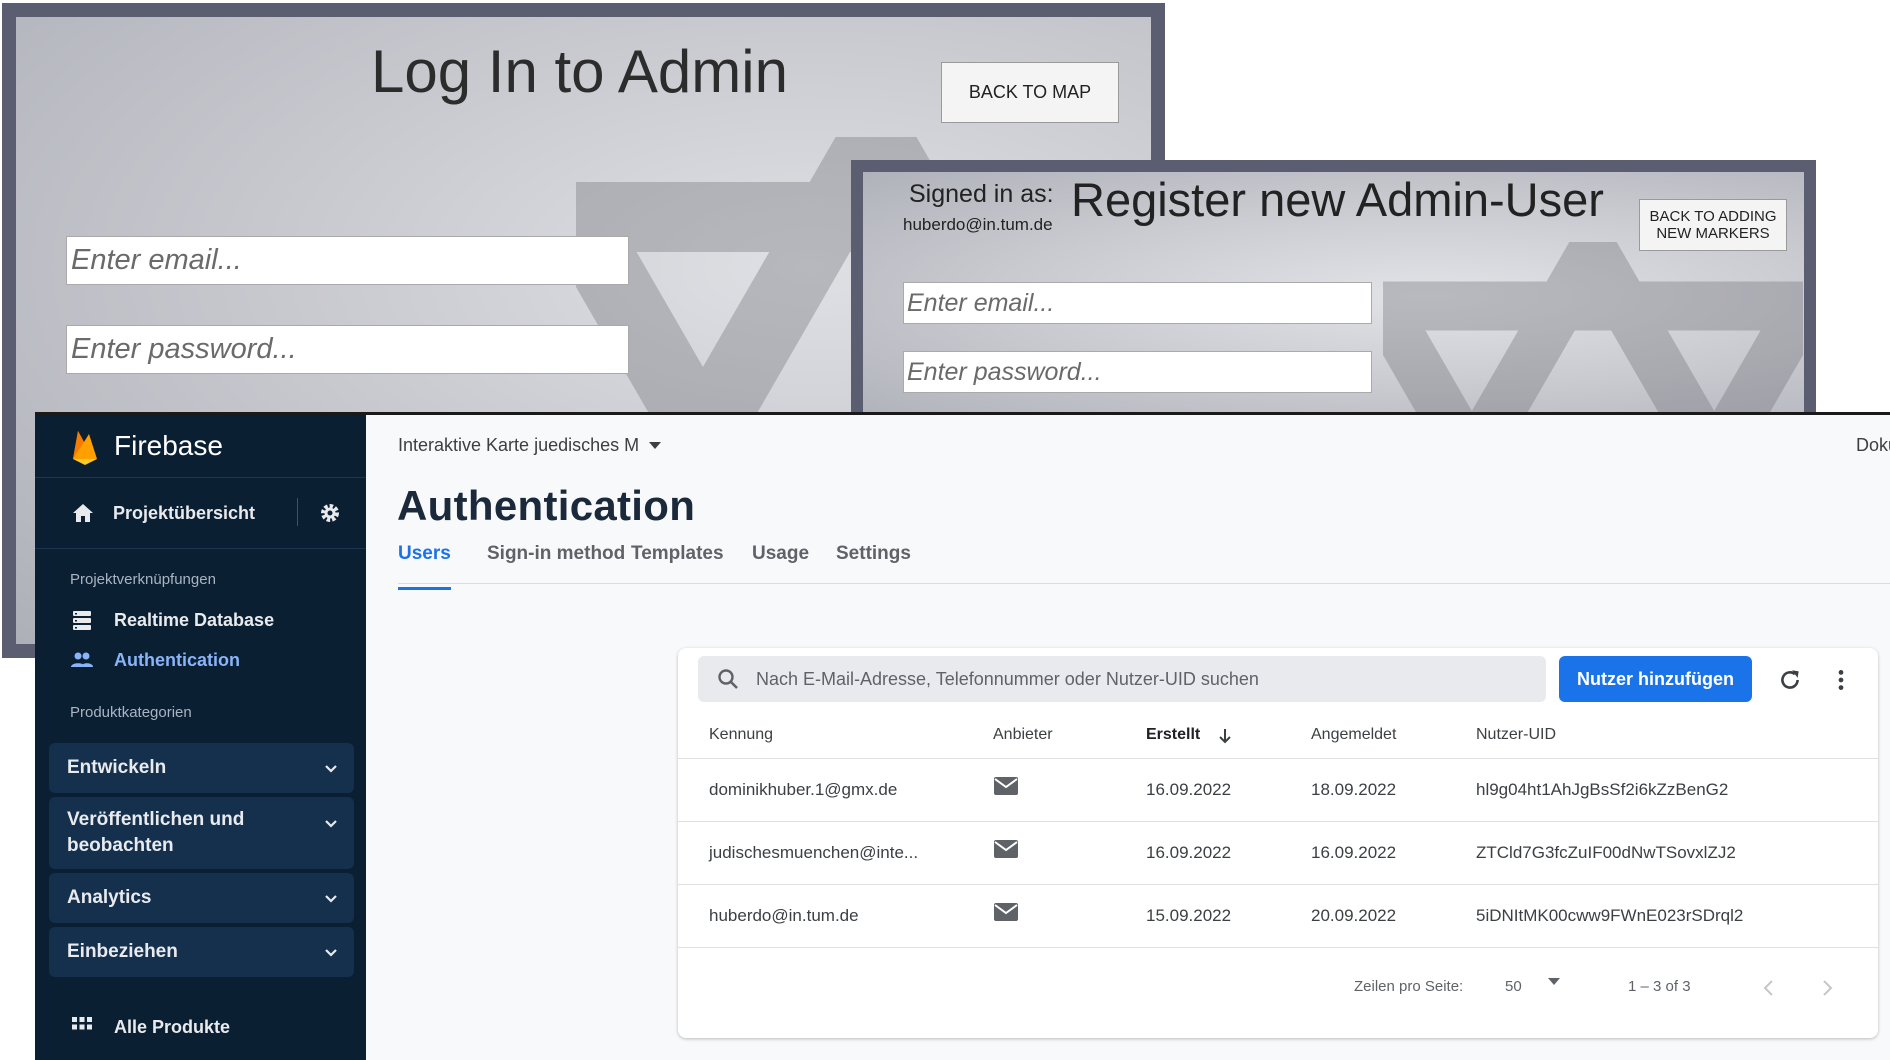  What do you see at coordinates (109, 897) in the screenshot?
I see `category-label: Analytics` at bounding box center [109, 897].